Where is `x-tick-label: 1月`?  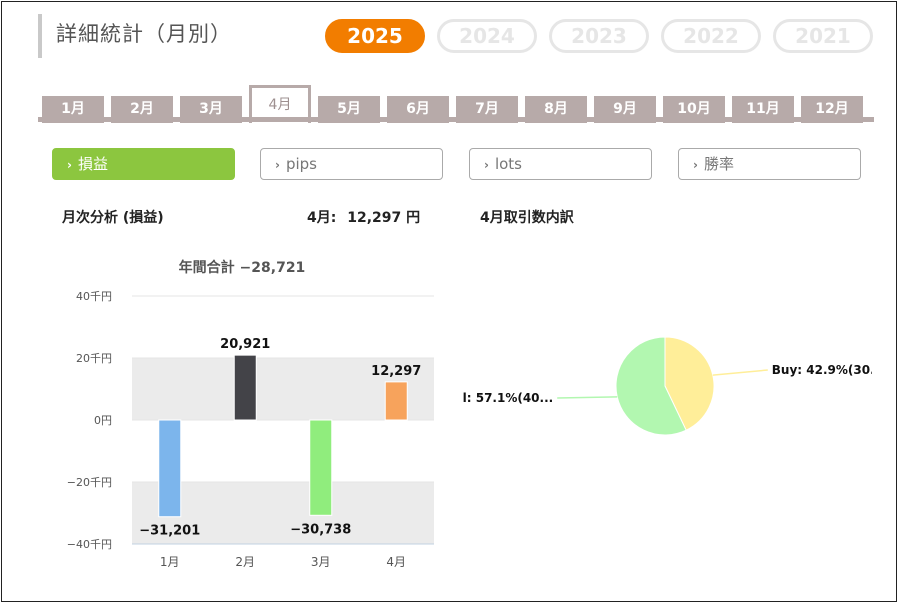
x-tick-label: 1月 is located at coordinates (170, 562).